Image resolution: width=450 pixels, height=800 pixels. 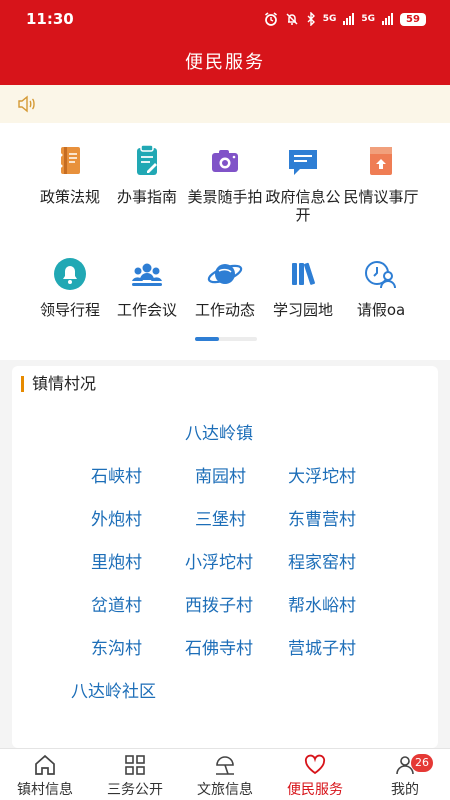 What do you see at coordinates (146, 310) in the screenshot?
I see `service-label: 工作会议` at bounding box center [146, 310].